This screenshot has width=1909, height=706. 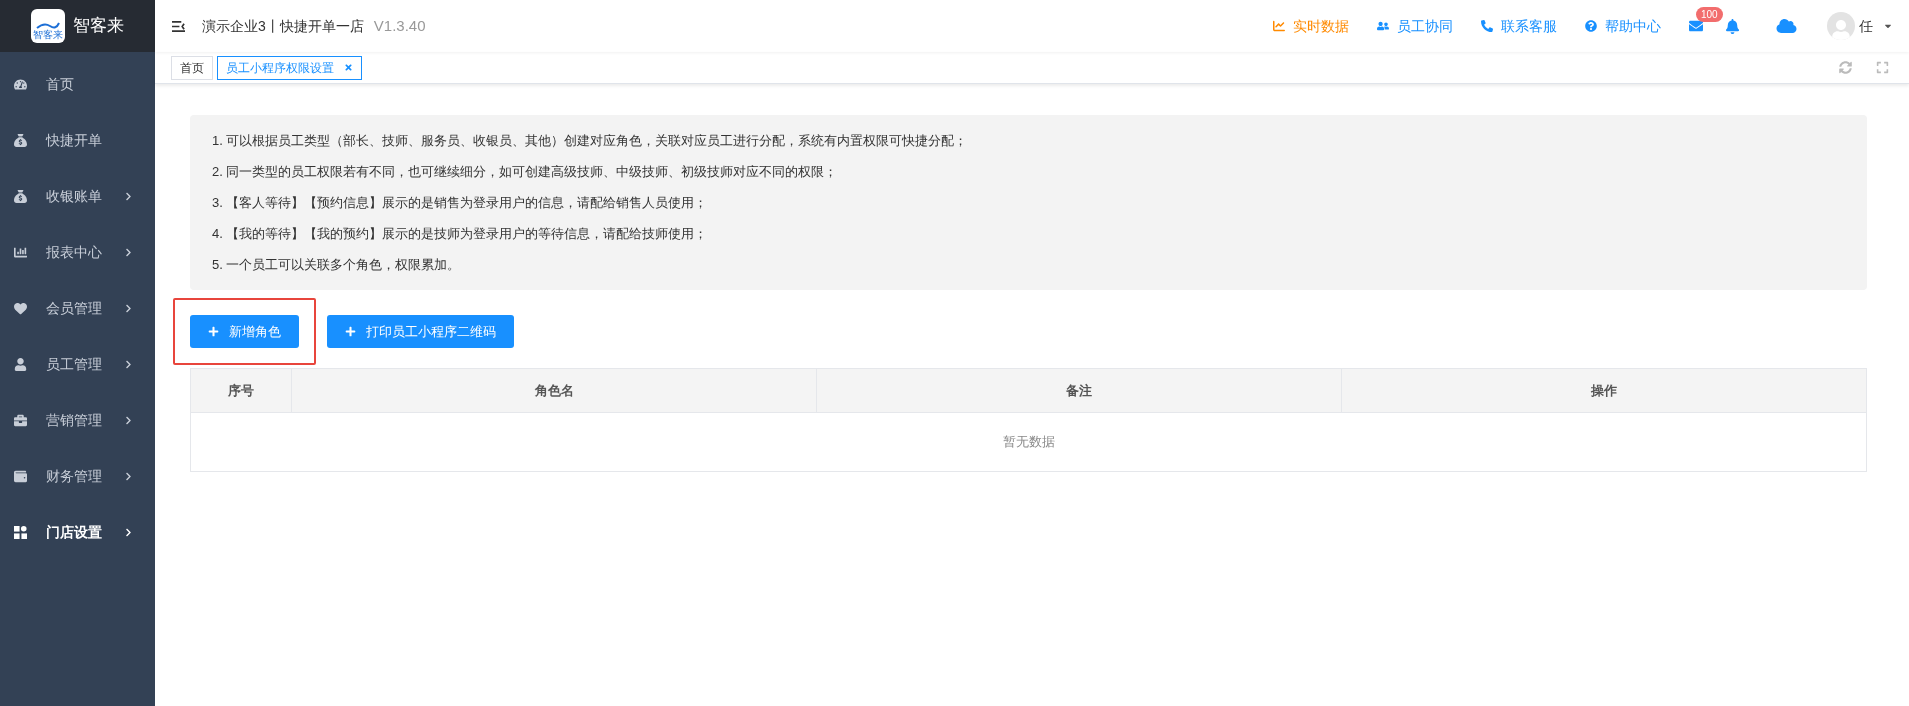 I want to click on sidebar-item: 财务管理, so click(x=77, y=476).